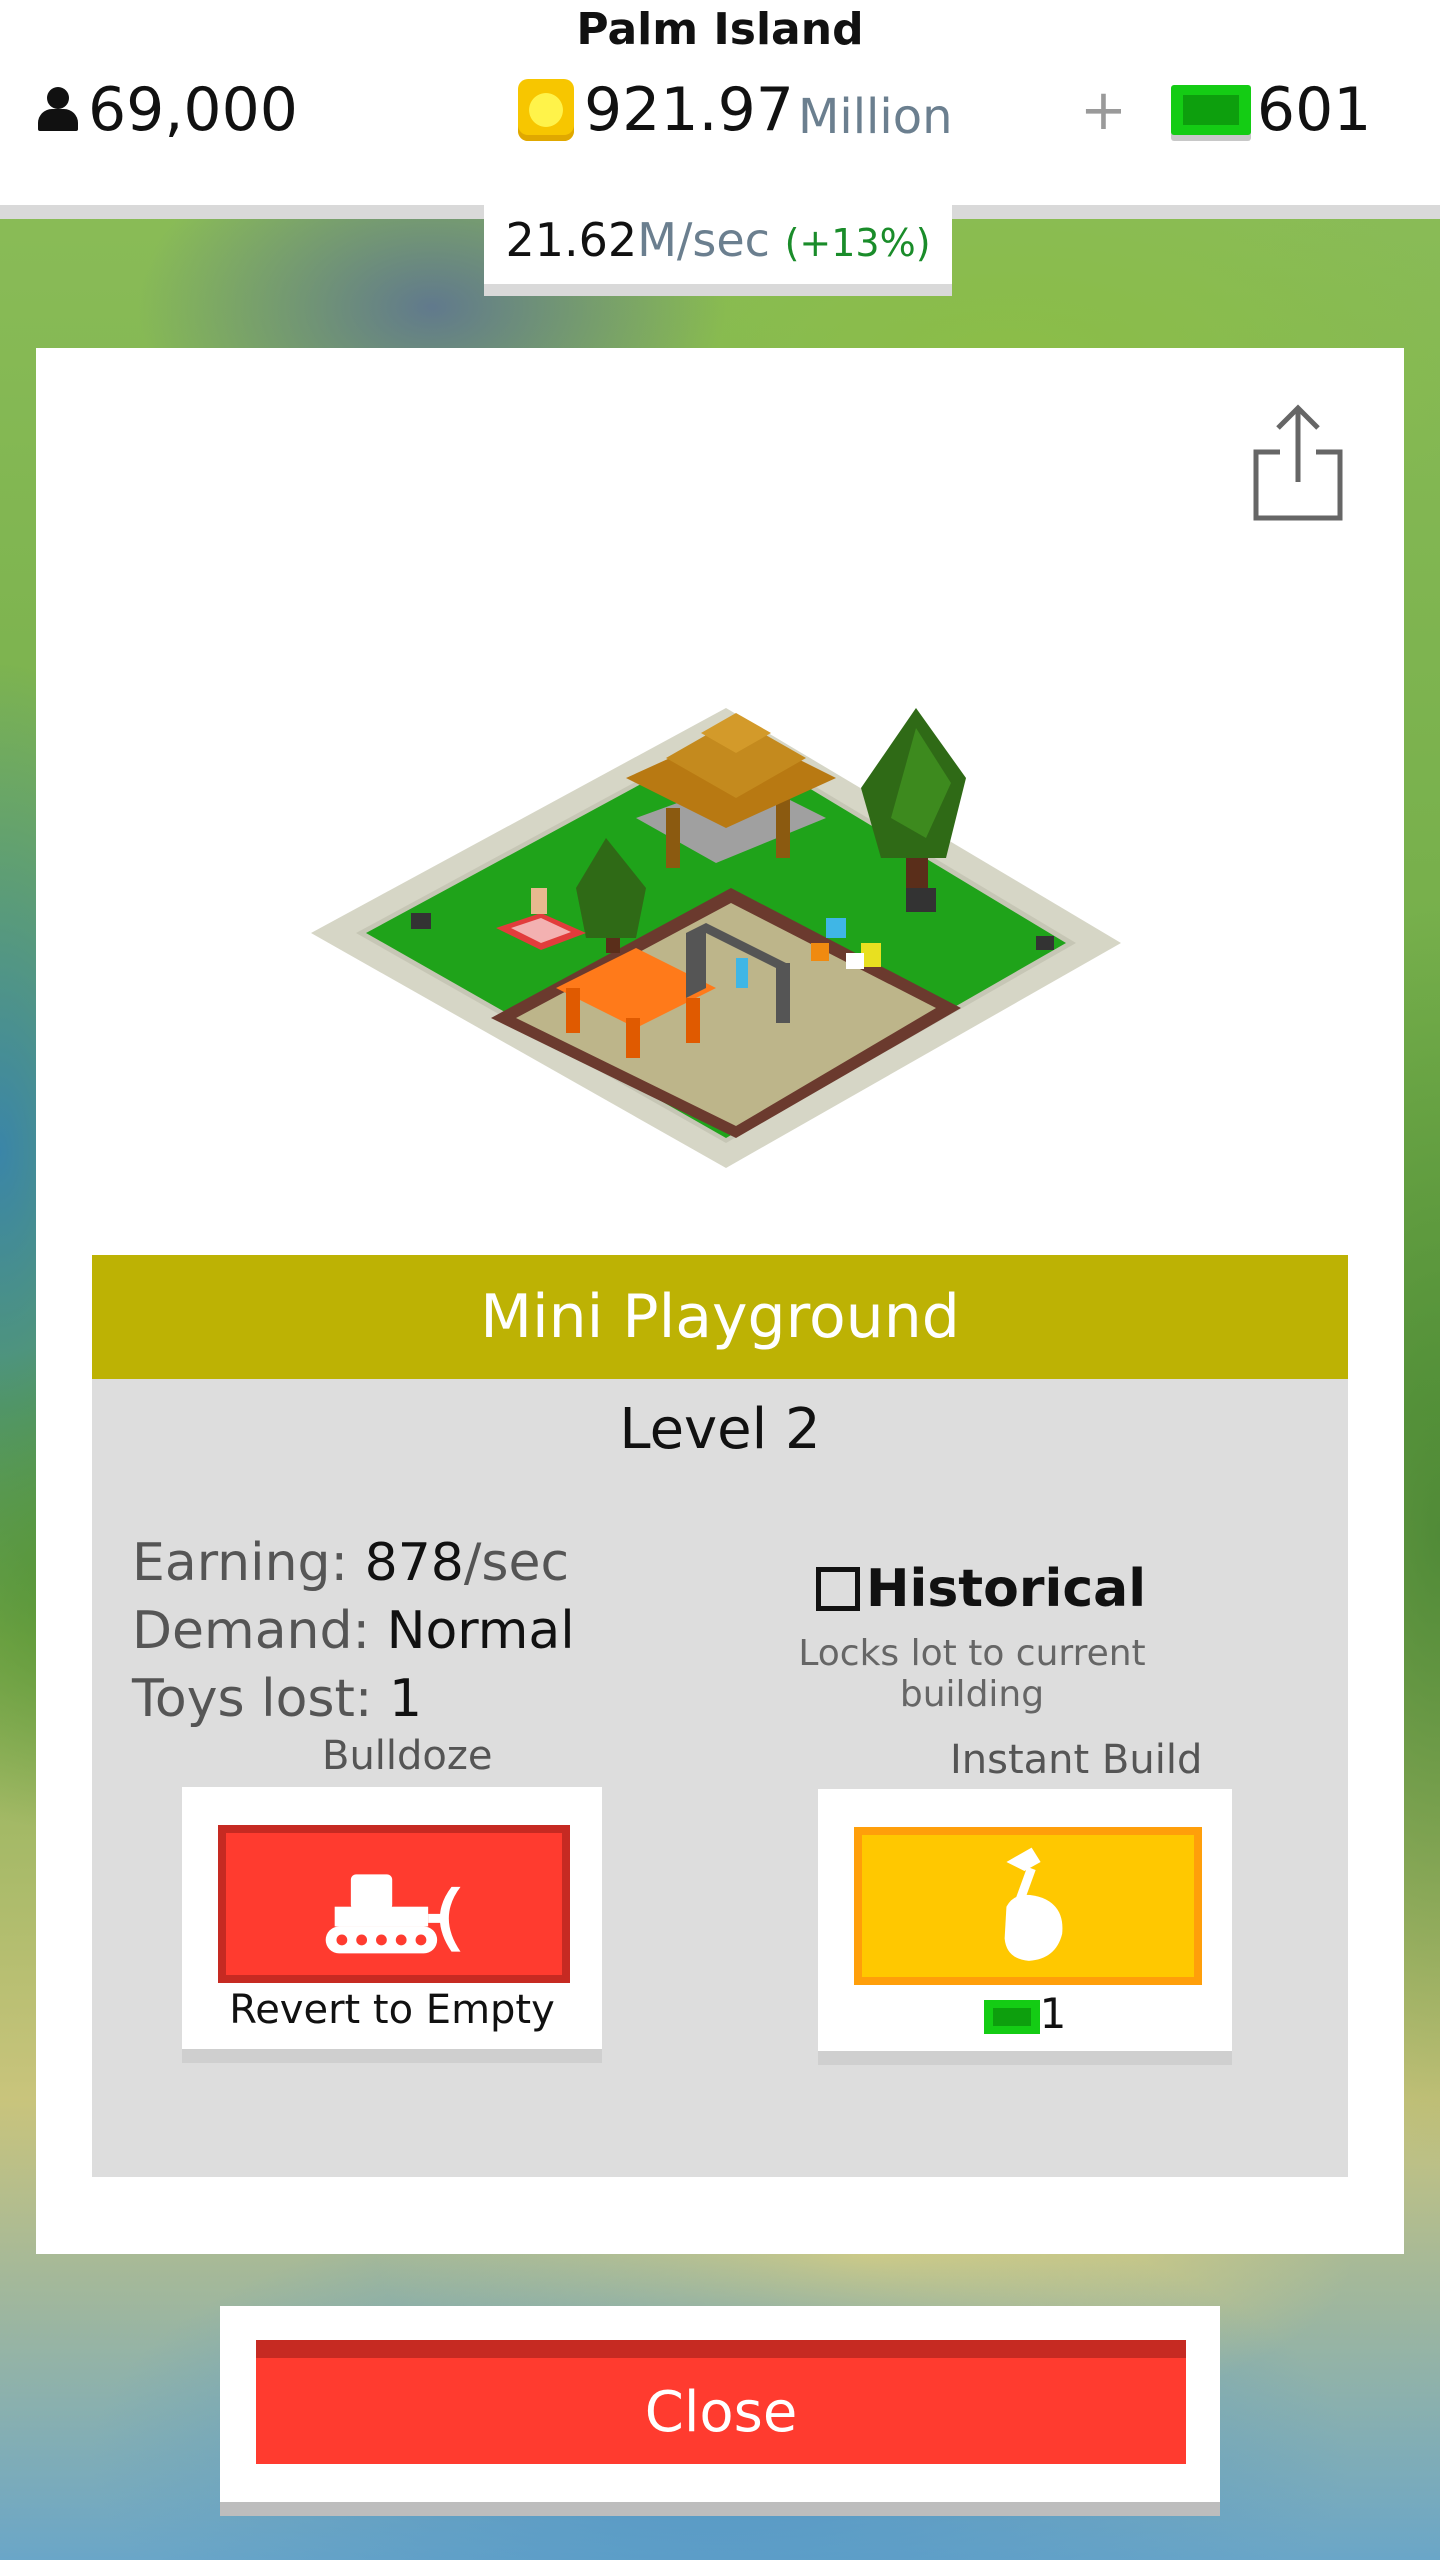 The width and height of the screenshot is (1440, 2560). I want to click on historical-label: Historical, so click(1006, 1589).